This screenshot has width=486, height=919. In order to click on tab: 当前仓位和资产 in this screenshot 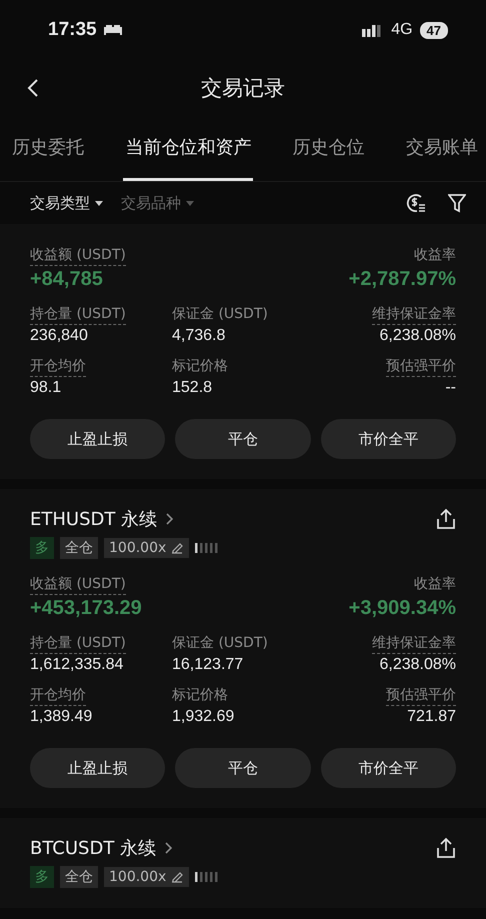, I will do `click(188, 148)`.